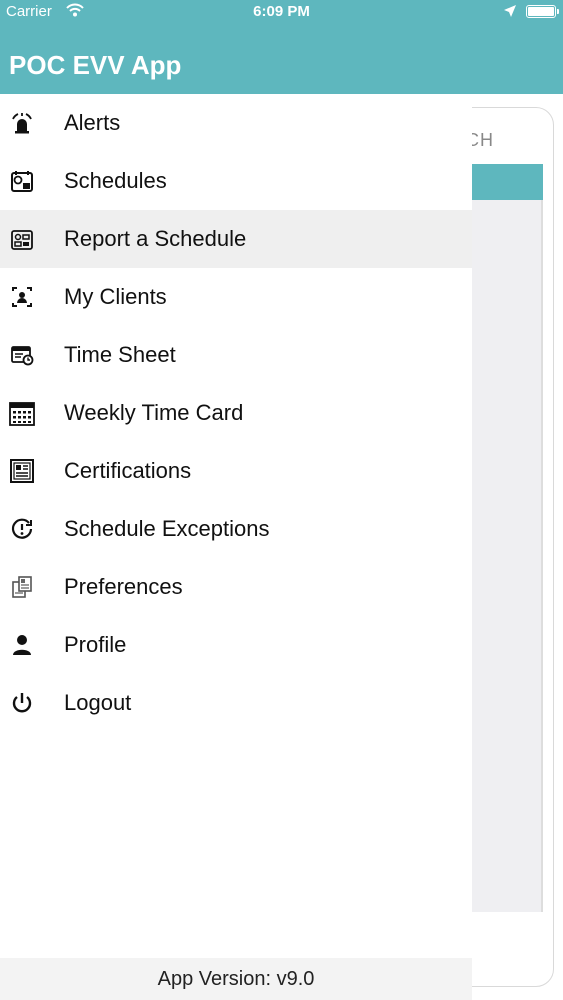 The width and height of the screenshot is (563, 1000). Describe the element at coordinates (22, 529) in the screenshot. I see `exception-icon` at that location.